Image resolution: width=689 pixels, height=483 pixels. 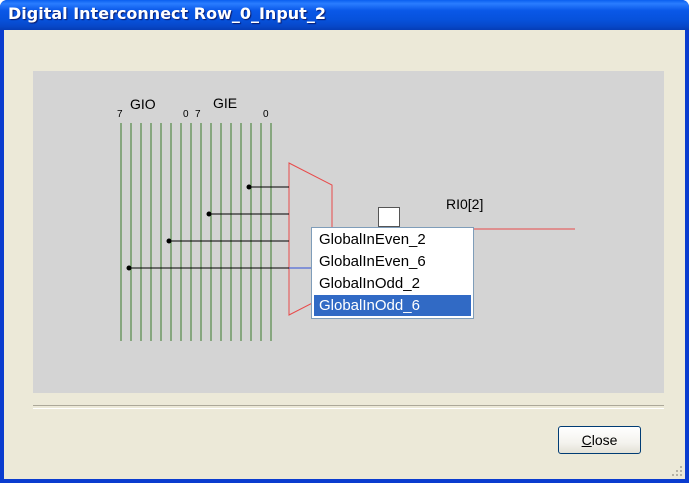 I want to click on input-taps, so click(x=218, y=227).